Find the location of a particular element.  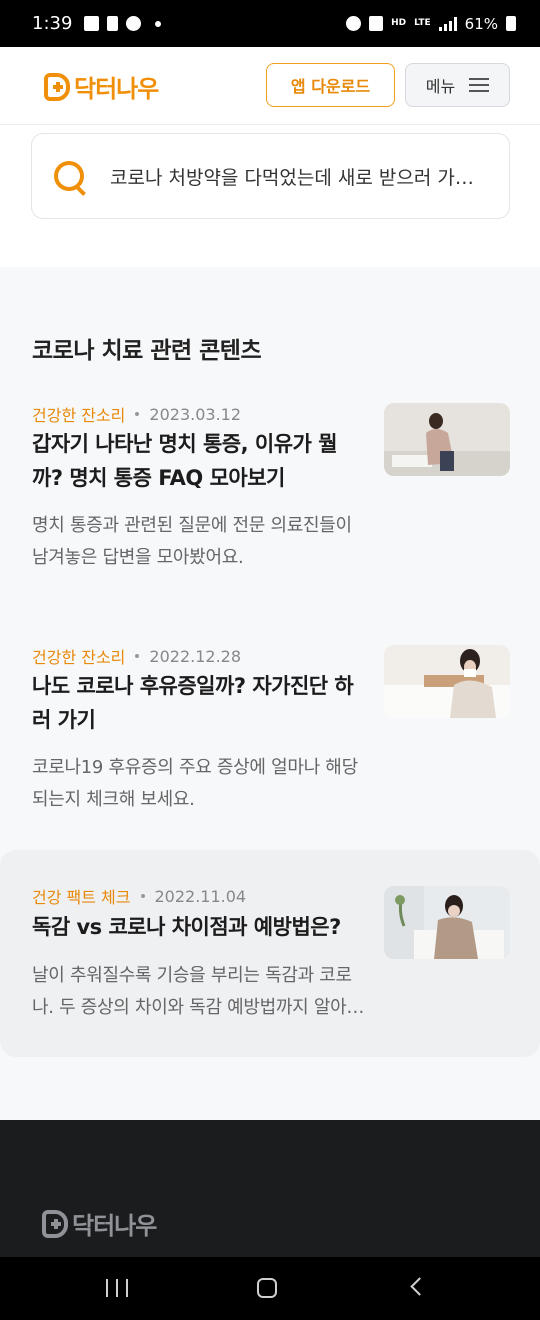

footer-logo-mark-icon is located at coordinates (55, 1223).